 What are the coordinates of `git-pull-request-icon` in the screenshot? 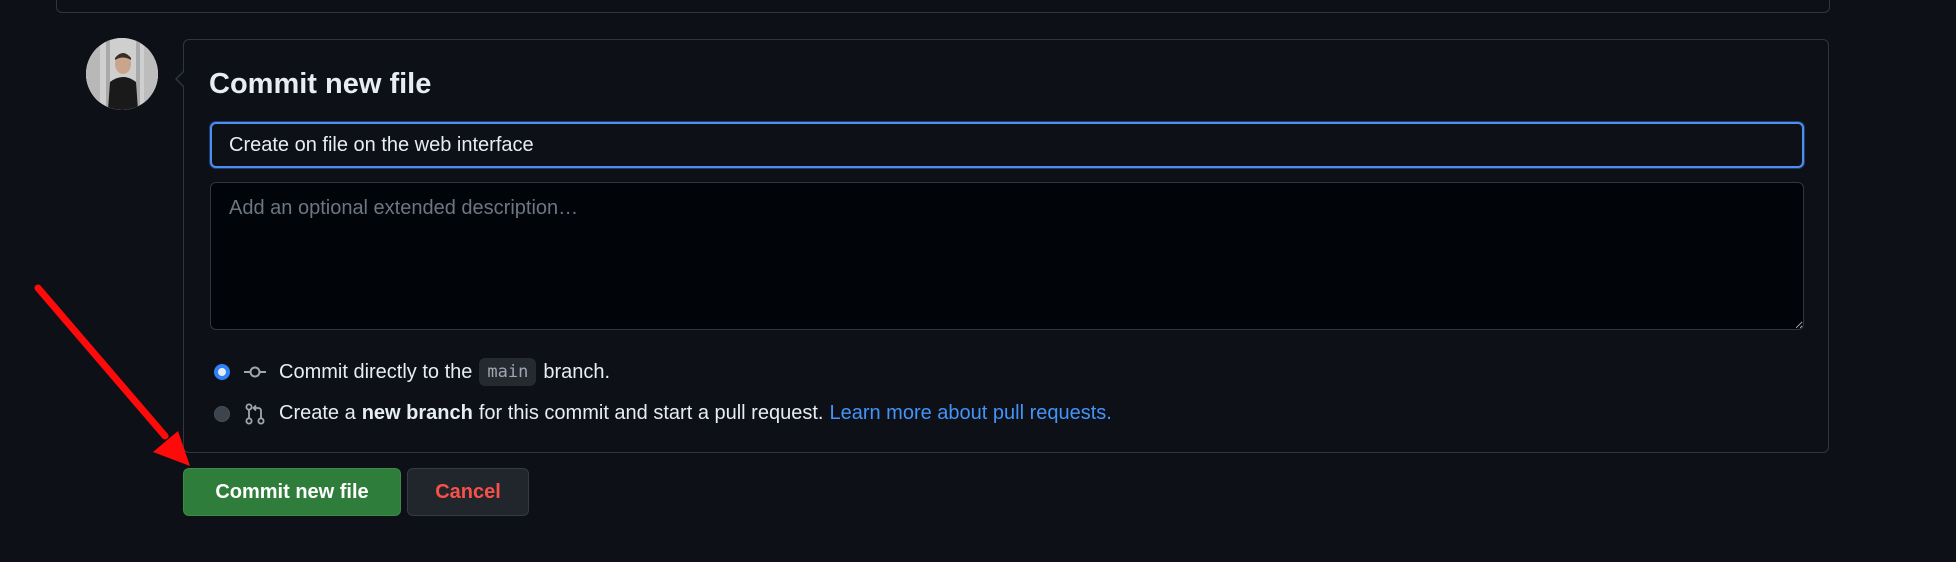 It's located at (255, 414).